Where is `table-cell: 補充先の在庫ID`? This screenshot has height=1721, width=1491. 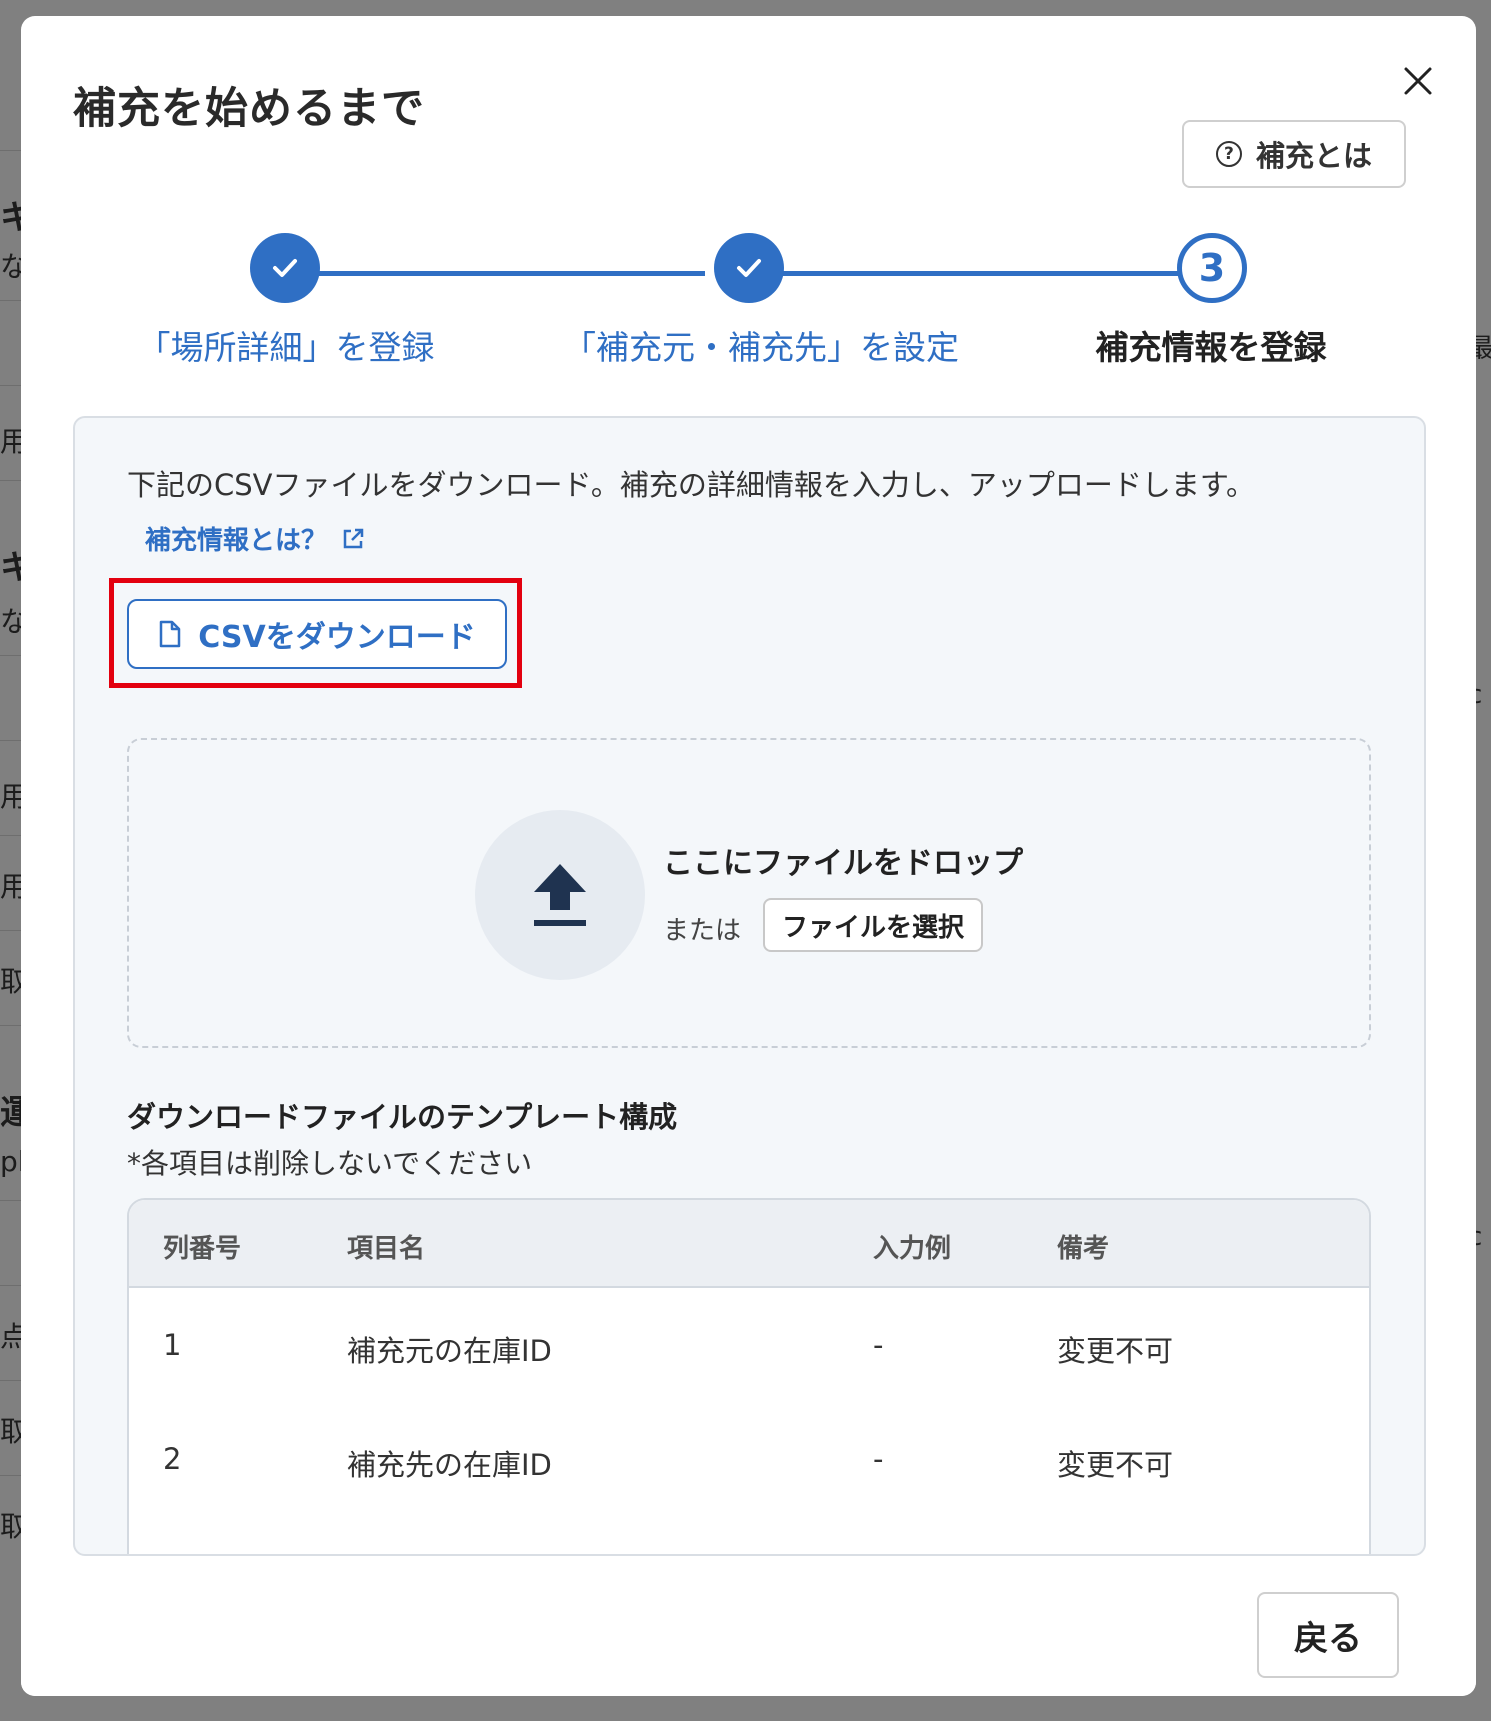 table-cell: 補充先の在庫ID is located at coordinates (449, 1465).